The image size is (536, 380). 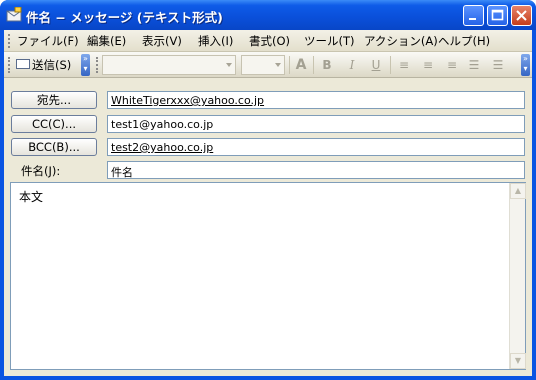 What do you see at coordinates (41, 171) in the screenshot?
I see `subject-label: 件名(J):` at bounding box center [41, 171].